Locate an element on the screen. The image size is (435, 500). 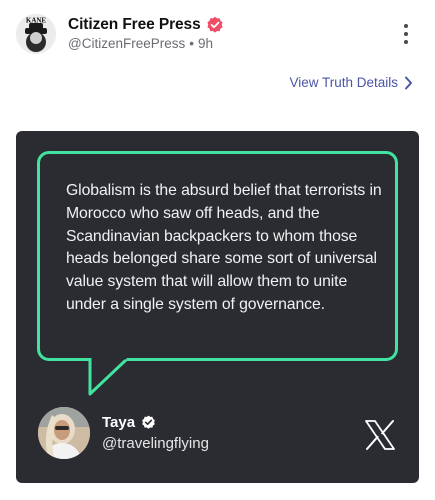
chevron-right-icon is located at coordinates (408, 82).